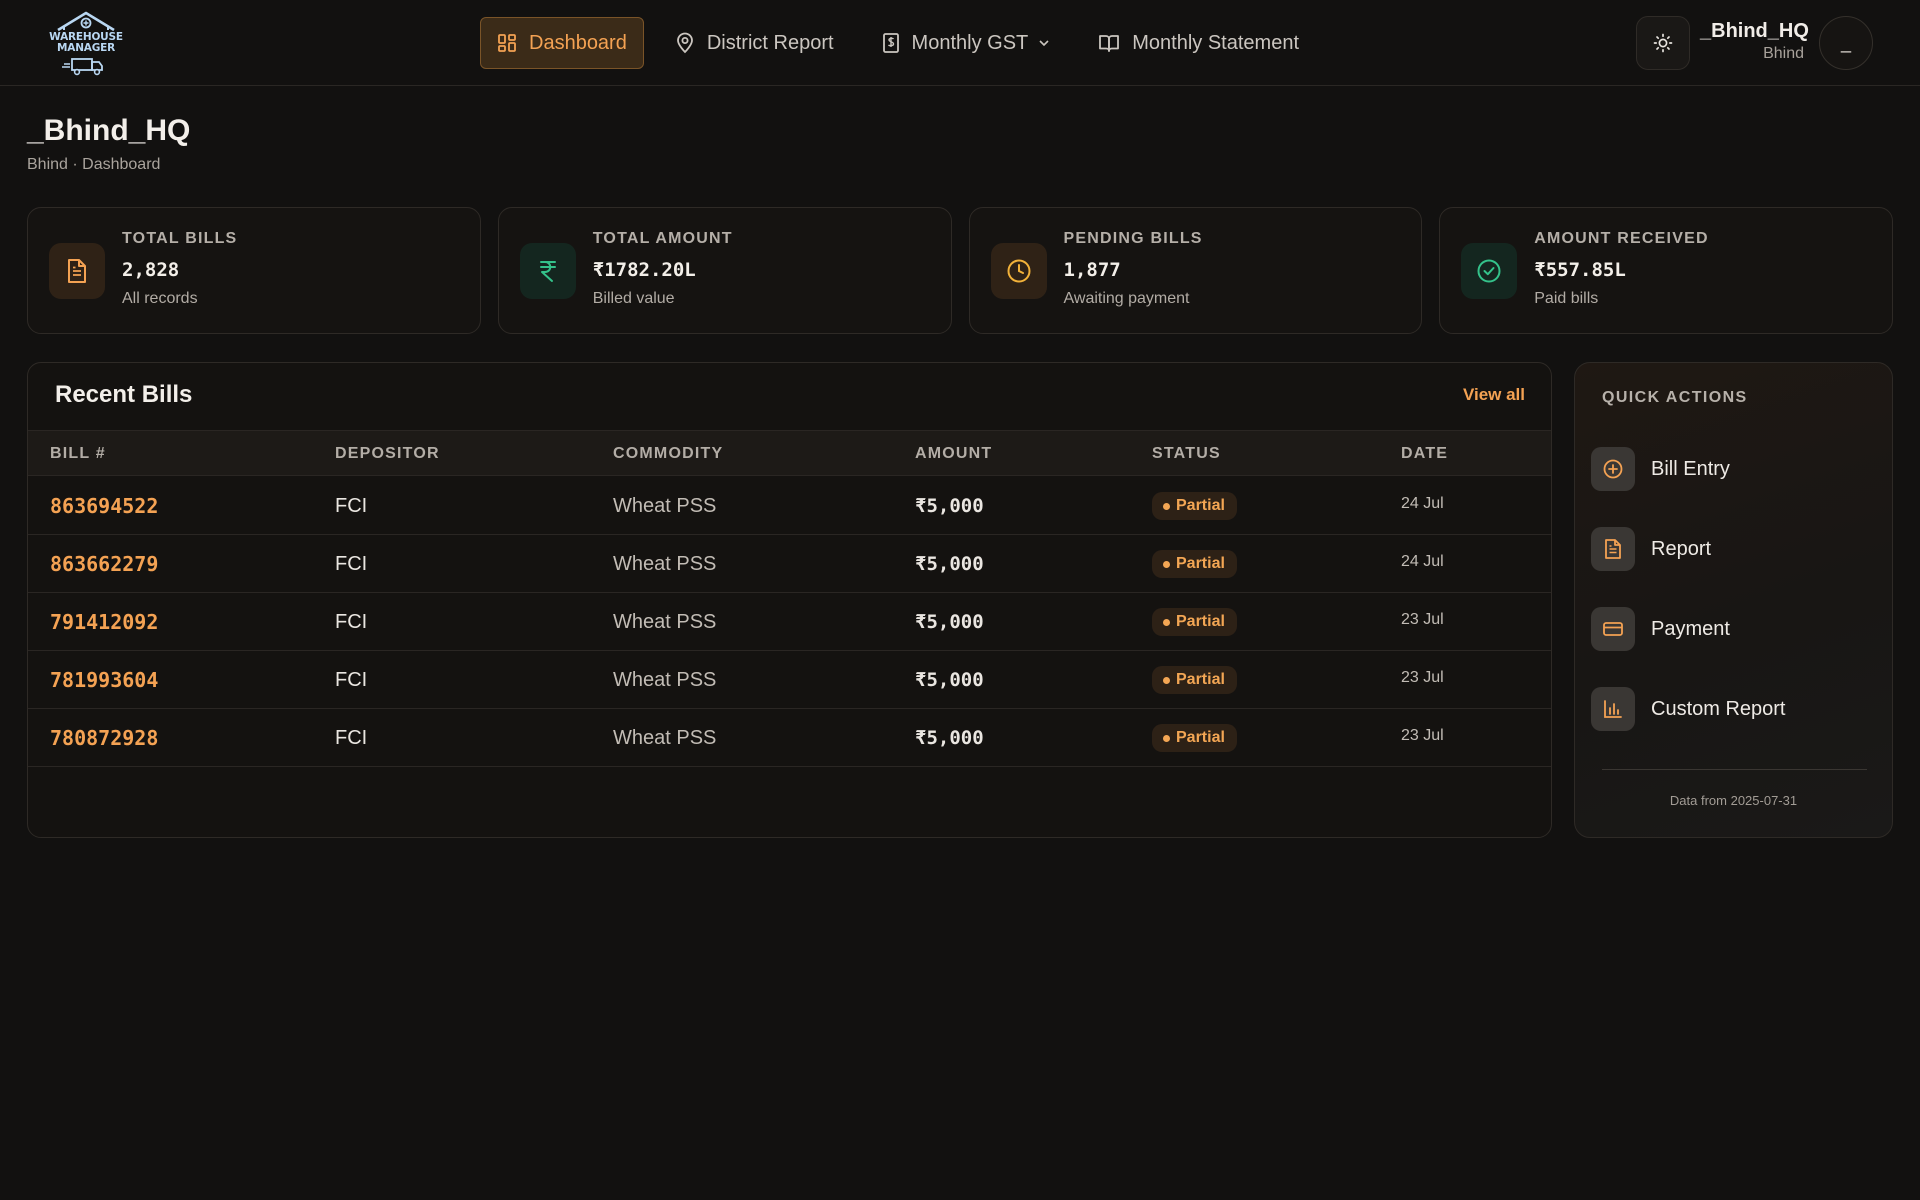 Image resolution: width=1920 pixels, height=1200 pixels. I want to click on bill-number-link: 791412092, so click(104, 622).